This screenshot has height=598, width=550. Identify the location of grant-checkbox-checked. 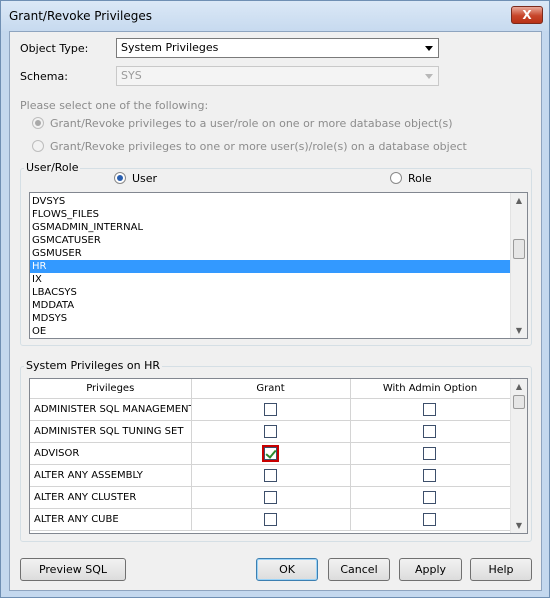
(270, 453).